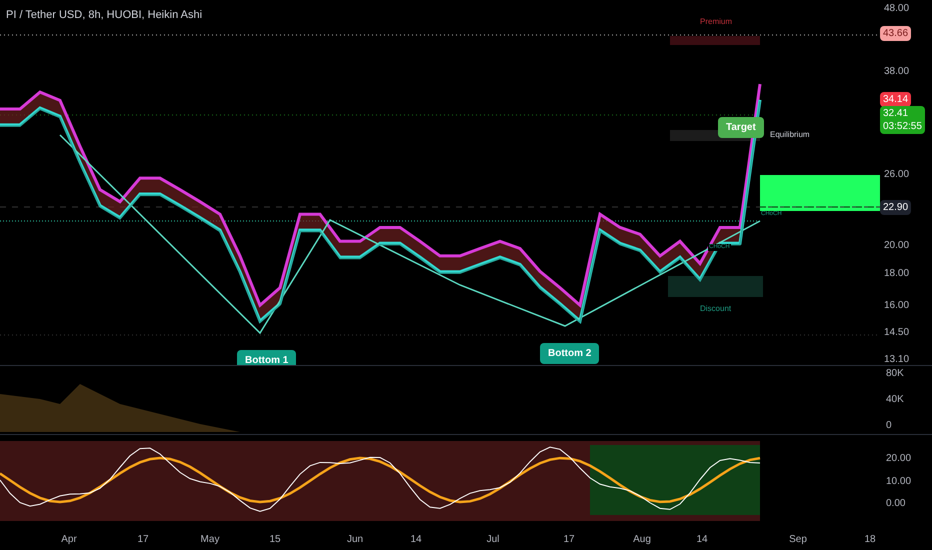 This screenshot has height=550, width=932. Describe the element at coordinates (897, 9) in the screenshot. I see `price-axis-label: 48.00` at that location.